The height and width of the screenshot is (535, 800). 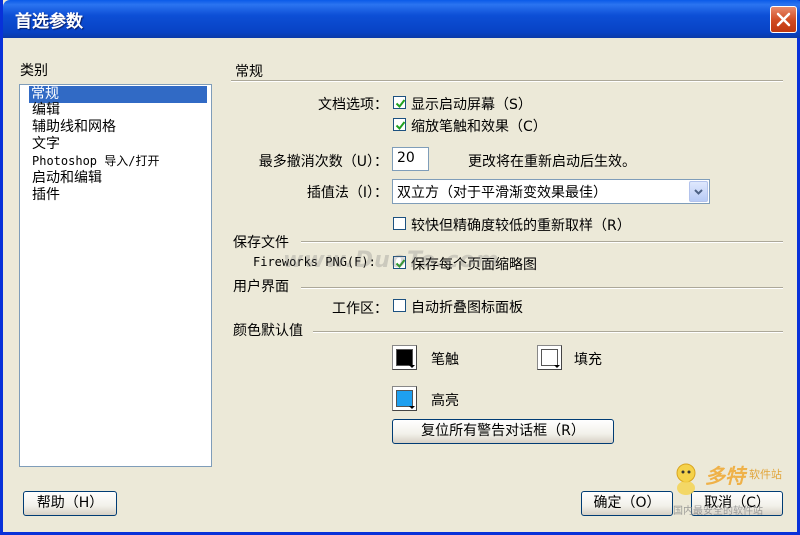 What do you see at coordinates (399, 305) in the screenshot?
I see `auto-collapse-checkbox` at bounding box center [399, 305].